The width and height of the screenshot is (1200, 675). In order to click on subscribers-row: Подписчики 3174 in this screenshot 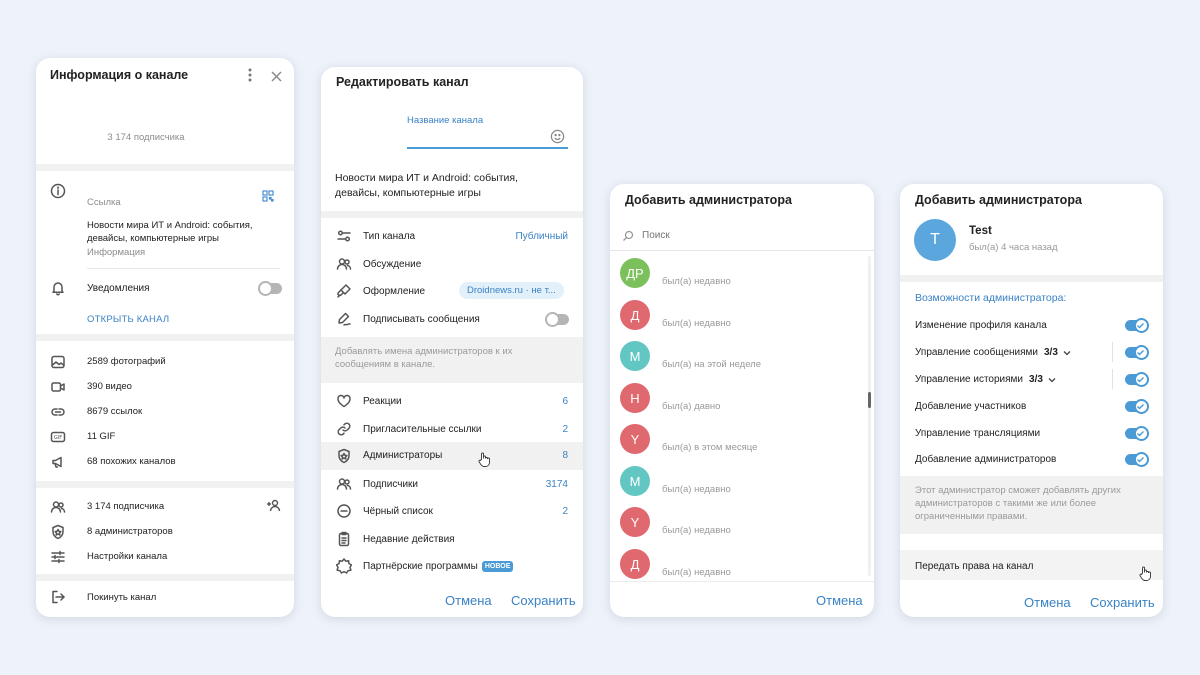, I will do `click(452, 484)`.